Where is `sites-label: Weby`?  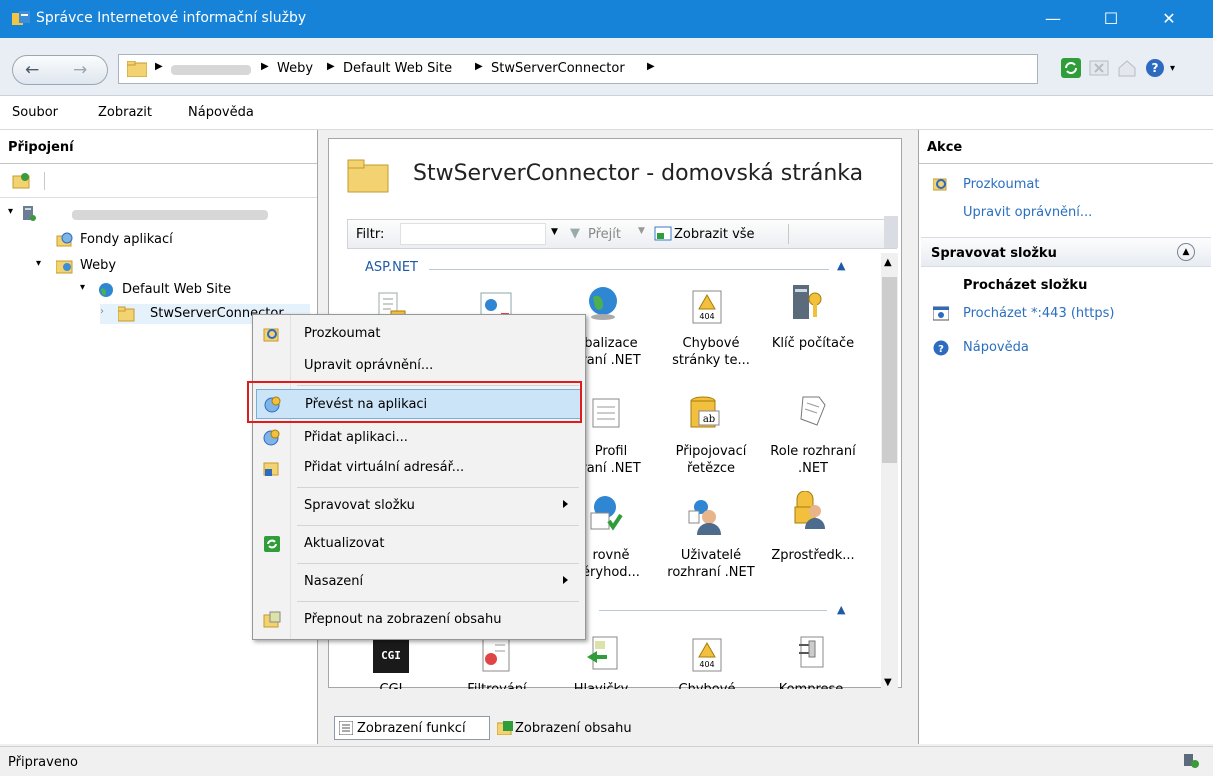
sites-label: Weby is located at coordinates (98, 265).